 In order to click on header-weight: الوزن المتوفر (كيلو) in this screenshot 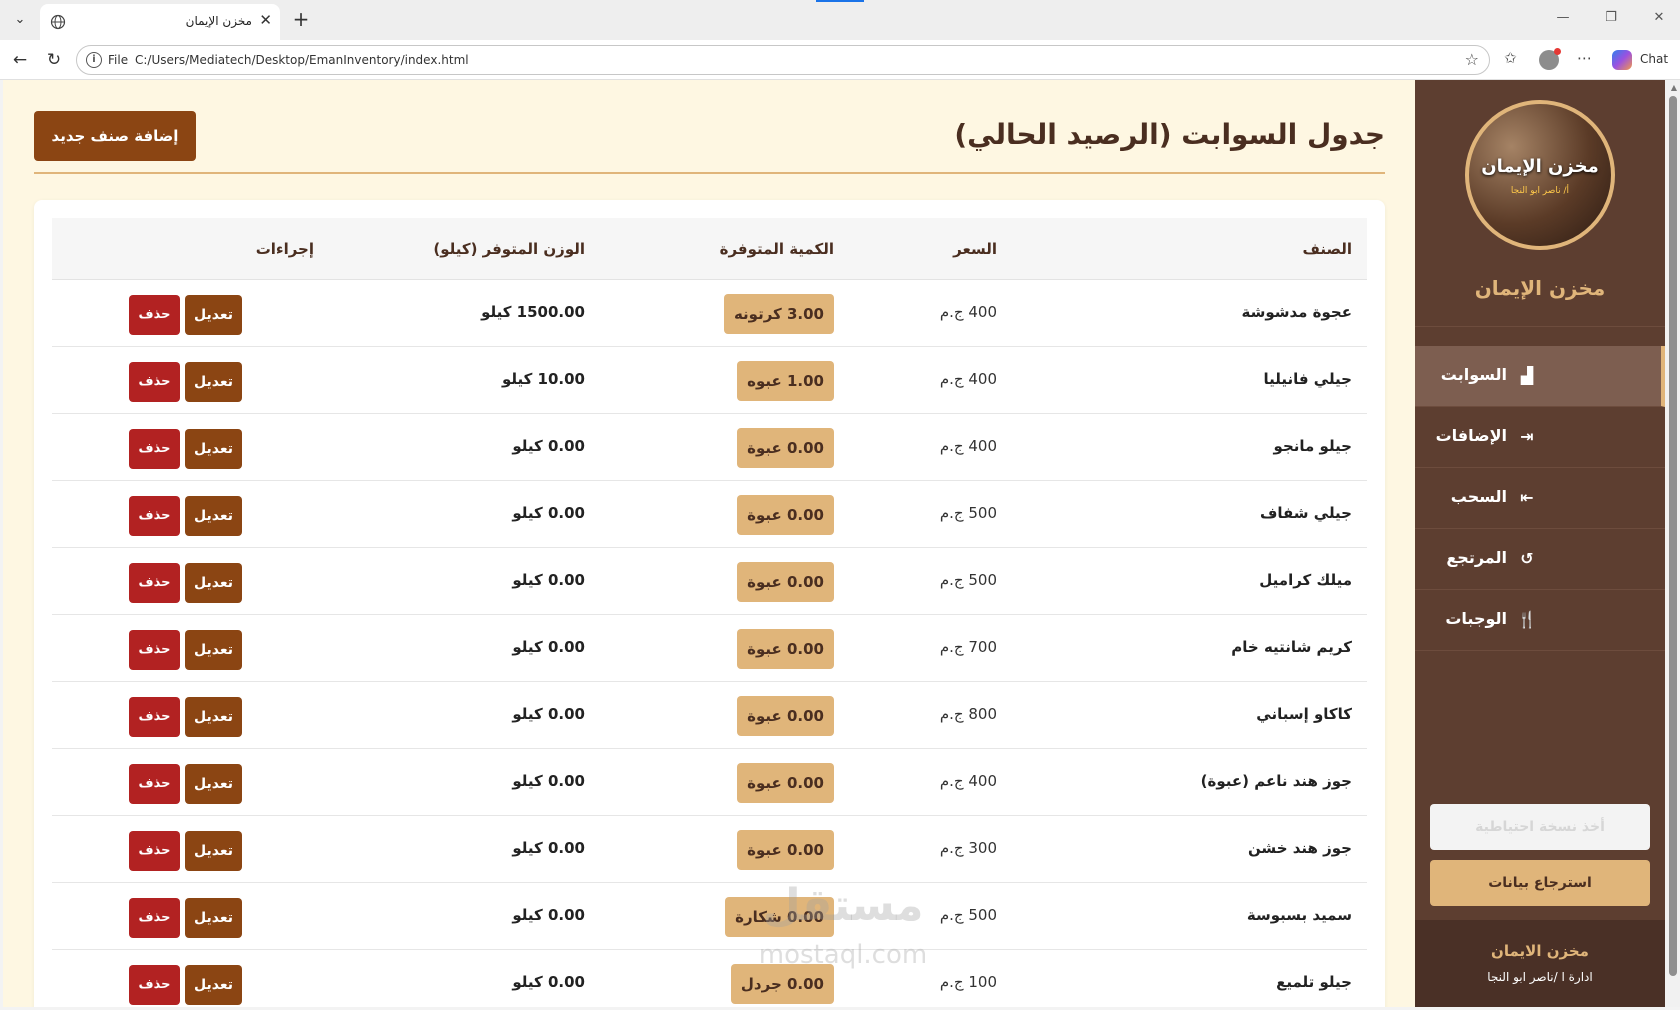, I will do `click(509, 249)`.